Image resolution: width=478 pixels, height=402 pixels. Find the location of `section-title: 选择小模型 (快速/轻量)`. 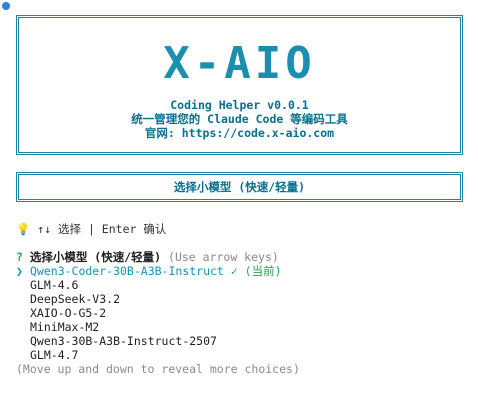

section-title: 选择小模型 (快速/轻量) is located at coordinates (239, 187).